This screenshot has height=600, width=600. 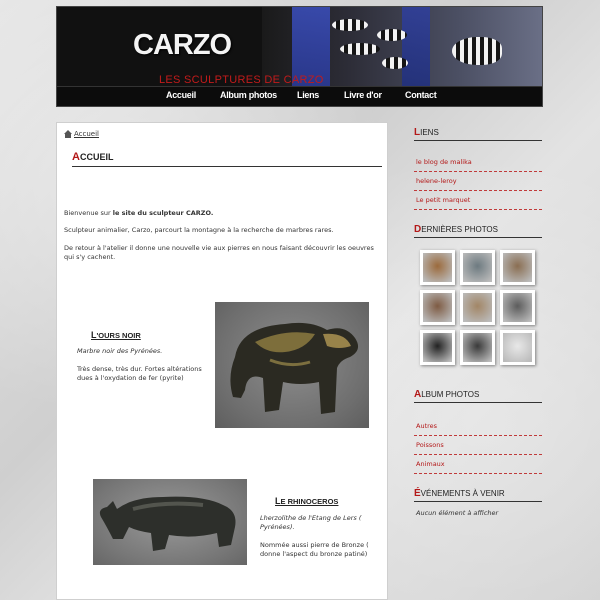 I want to click on section-title-rhinoceros: LE RHINOCEROS, so click(x=307, y=501).